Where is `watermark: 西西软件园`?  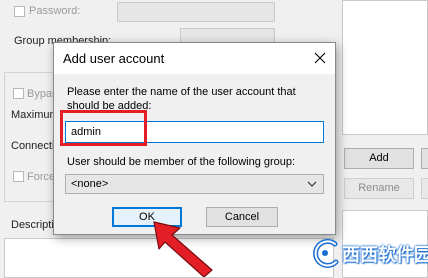
watermark: 西西软件园 is located at coordinates (368, 253).